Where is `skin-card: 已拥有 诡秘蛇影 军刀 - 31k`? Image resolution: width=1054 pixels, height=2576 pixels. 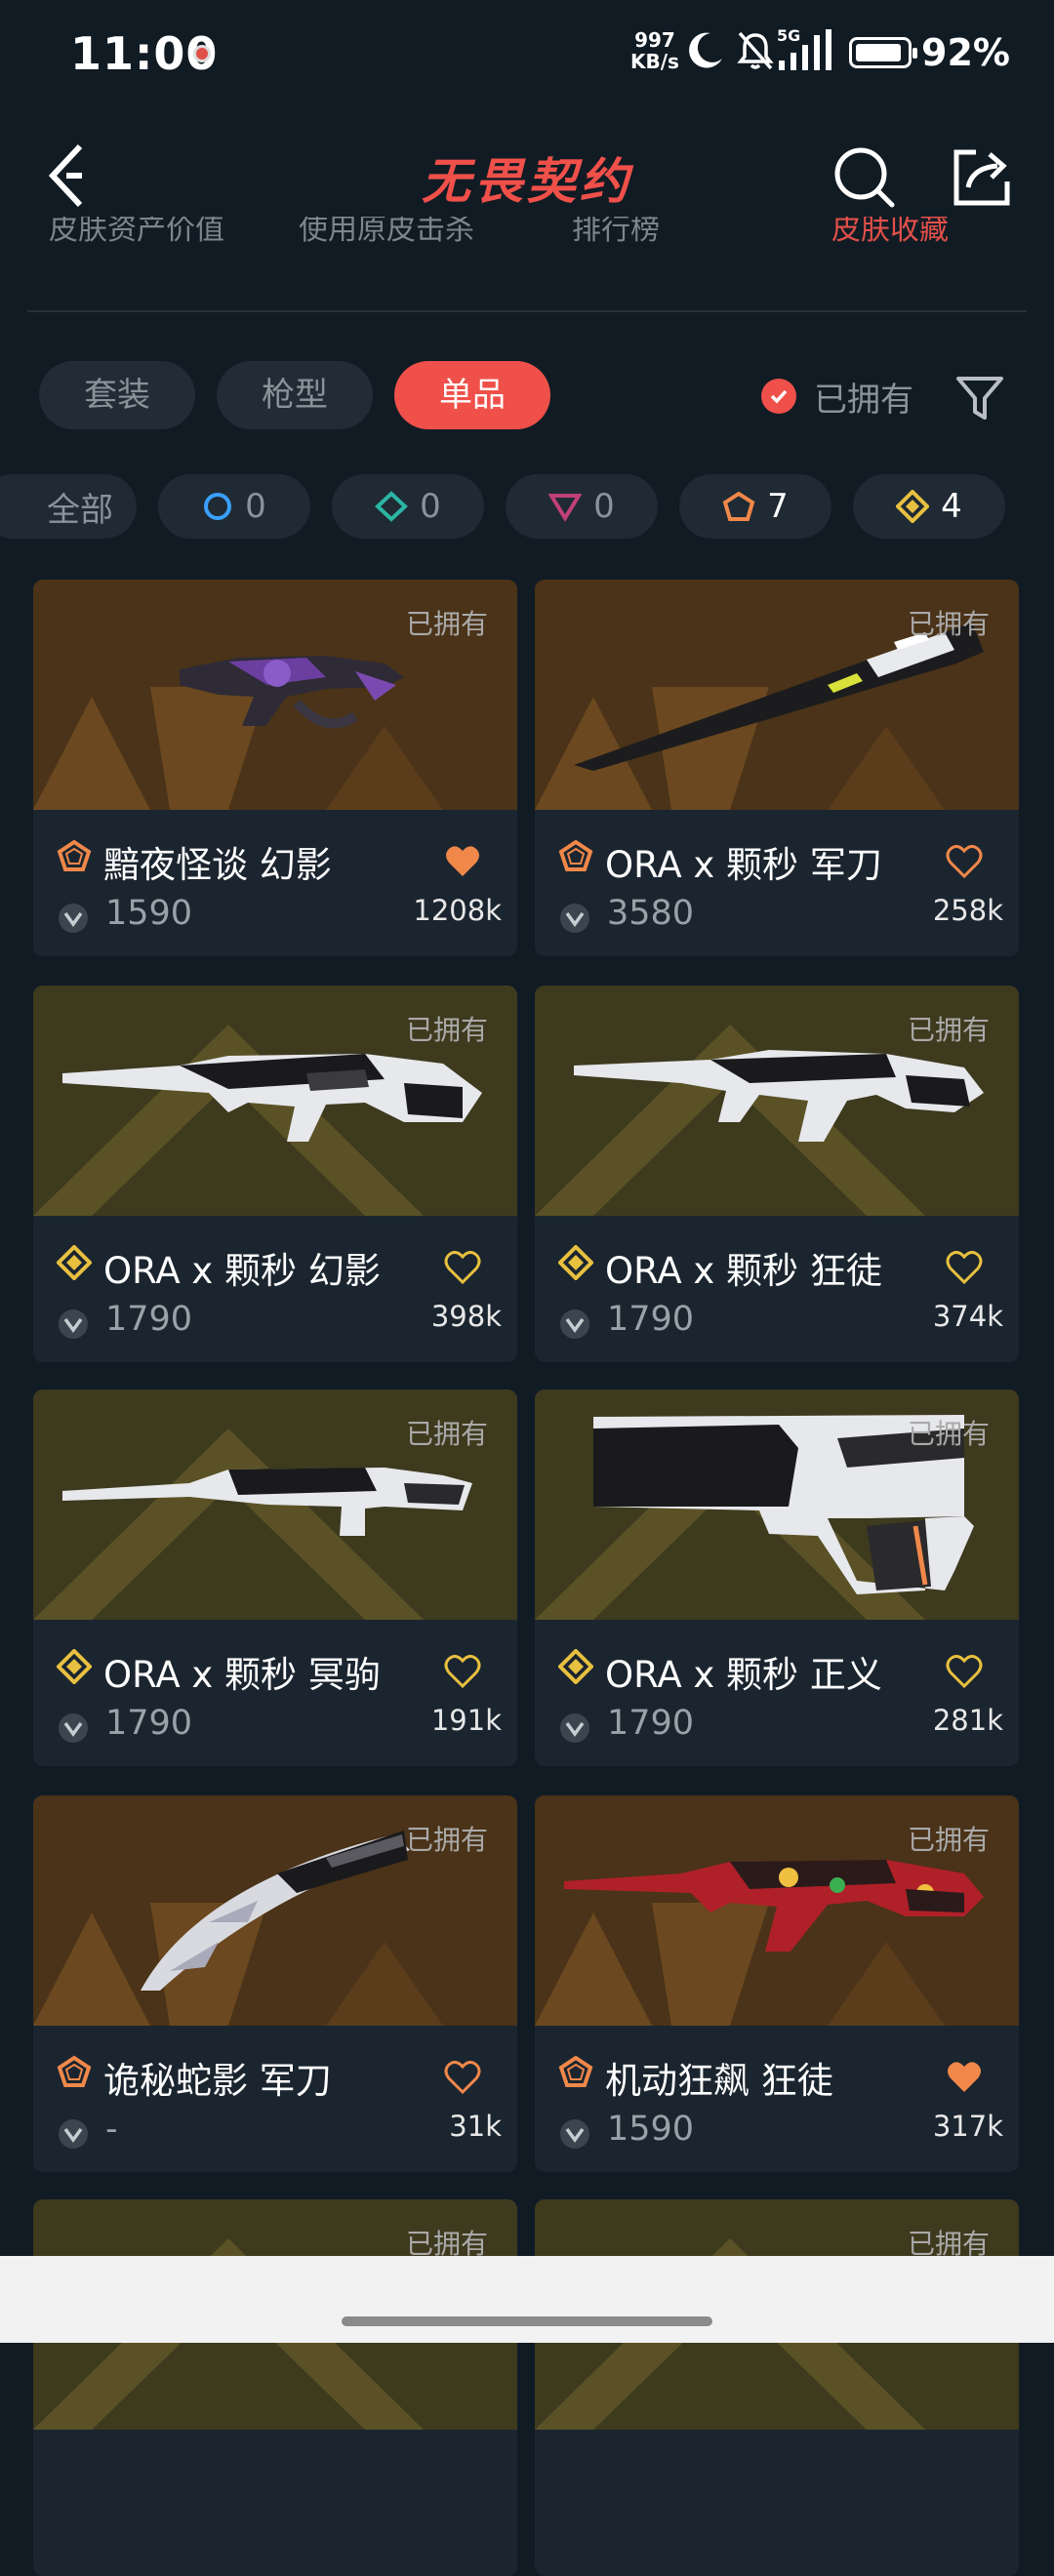 skin-card: 已拥有 诡秘蛇影 军刀 - 31k is located at coordinates (275, 1983).